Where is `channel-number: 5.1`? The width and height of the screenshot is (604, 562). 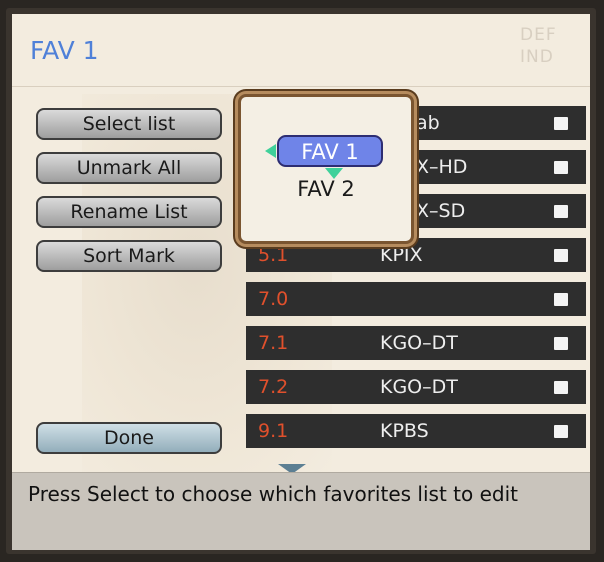 channel-number: 5.1 is located at coordinates (273, 255).